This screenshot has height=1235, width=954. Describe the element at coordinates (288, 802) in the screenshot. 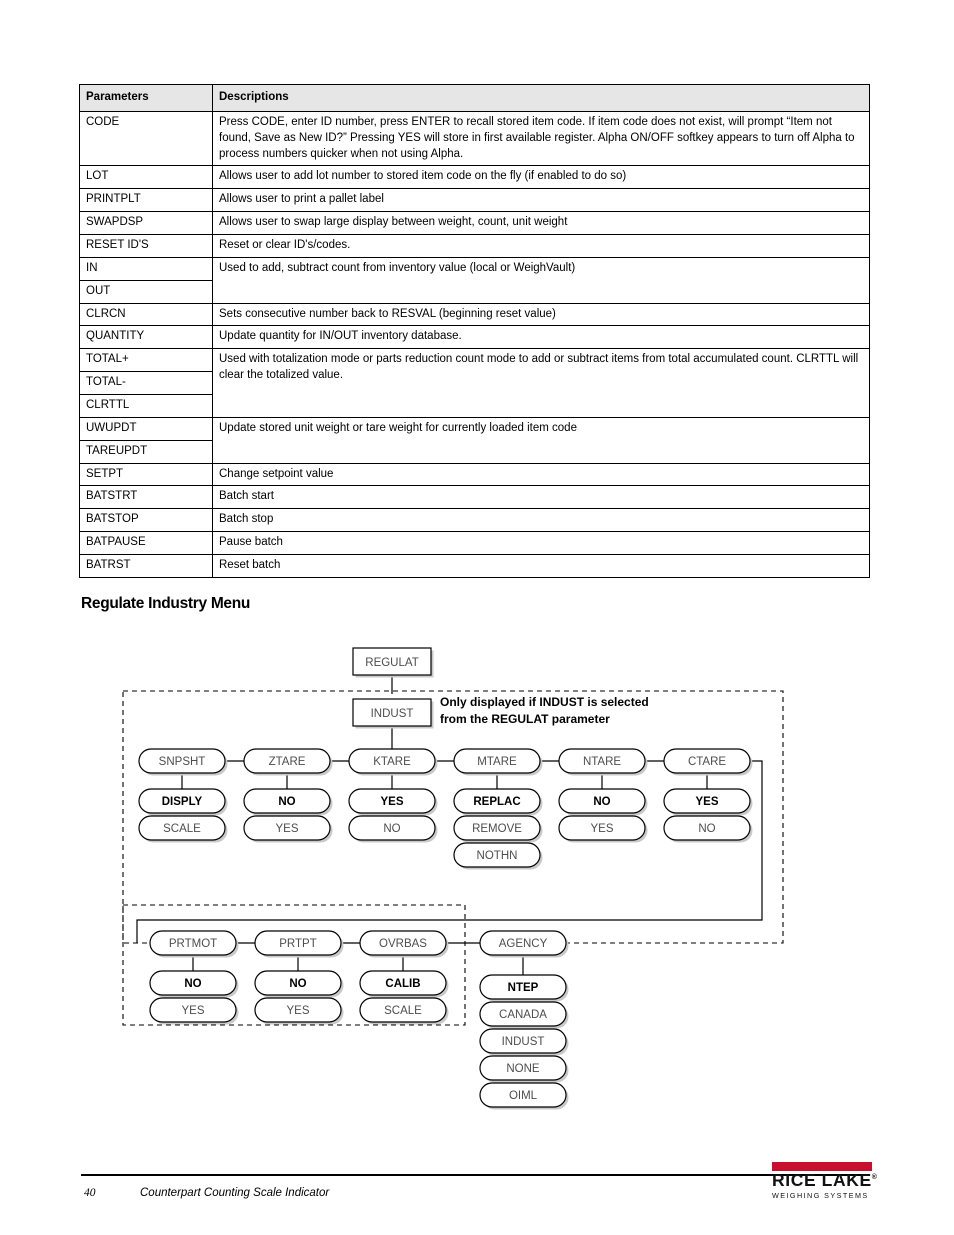

I see `option-ztare-no: NO` at that location.